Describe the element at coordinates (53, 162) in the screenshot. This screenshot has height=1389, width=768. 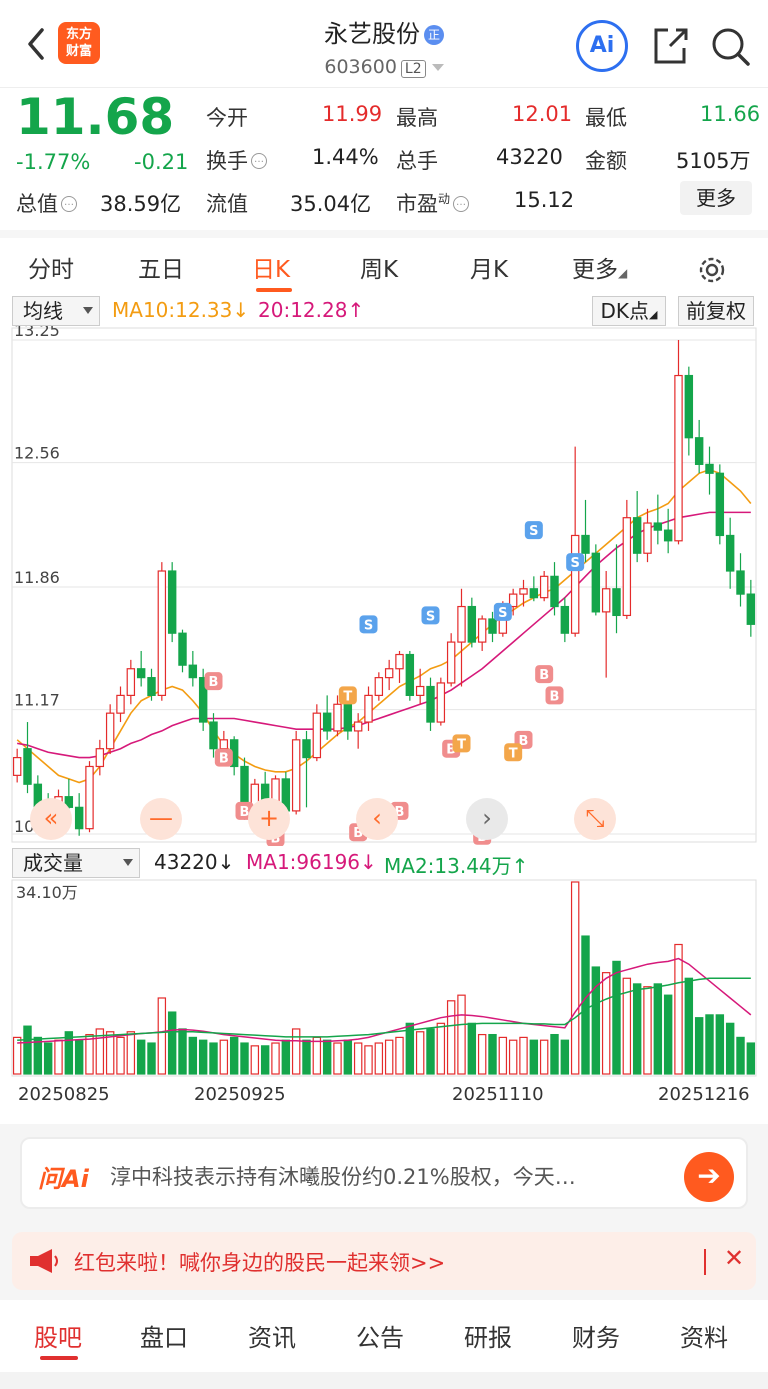
I see `change-percent: -1.77%` at that location.